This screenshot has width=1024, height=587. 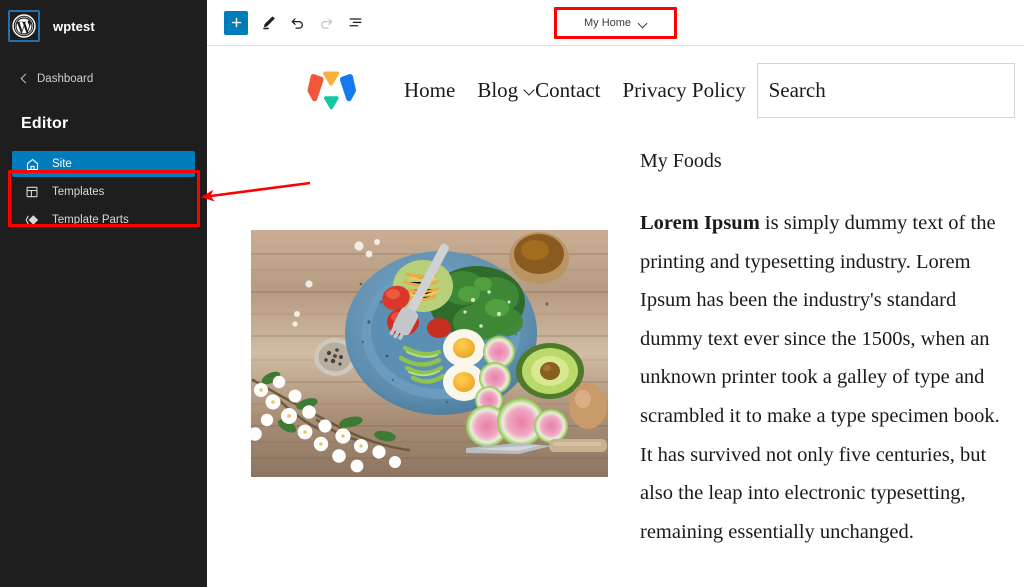 What do you see at coordinates (355, 23) in the screenshot?
I see `list-view-button` at bounding box center [355, 23].